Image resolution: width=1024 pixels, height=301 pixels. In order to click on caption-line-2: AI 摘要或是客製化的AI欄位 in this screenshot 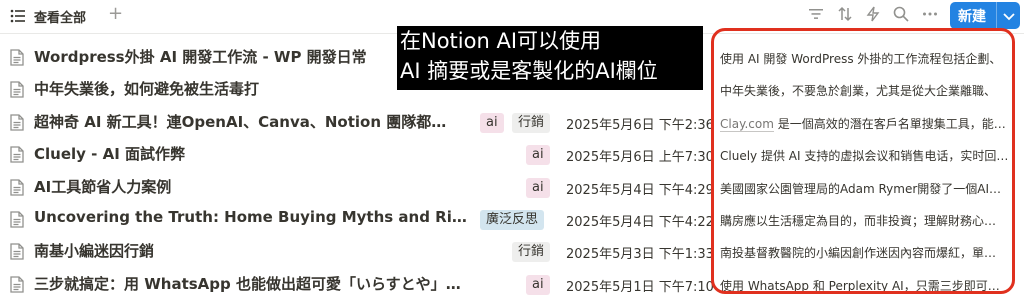, I will do `click(529, 71)`.